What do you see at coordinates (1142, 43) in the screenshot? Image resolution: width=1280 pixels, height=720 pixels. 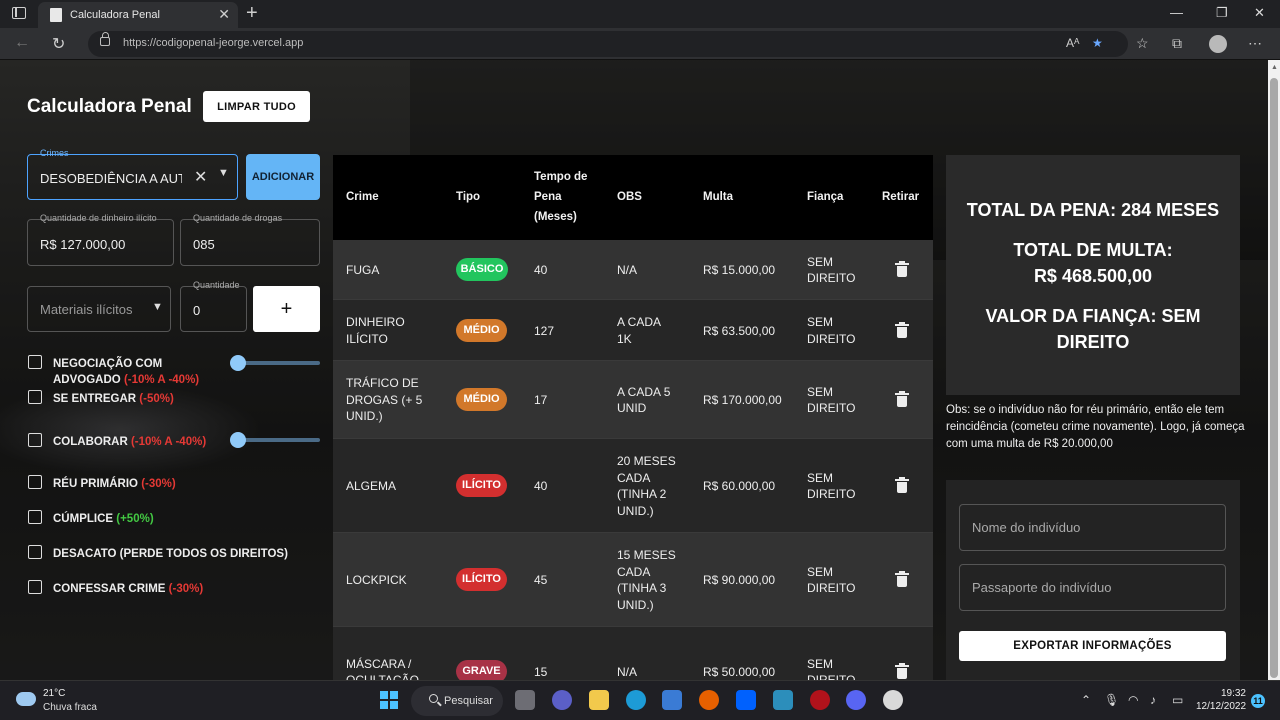 I see `favorites-icon: ☆` at bounding box center [1142, 43].